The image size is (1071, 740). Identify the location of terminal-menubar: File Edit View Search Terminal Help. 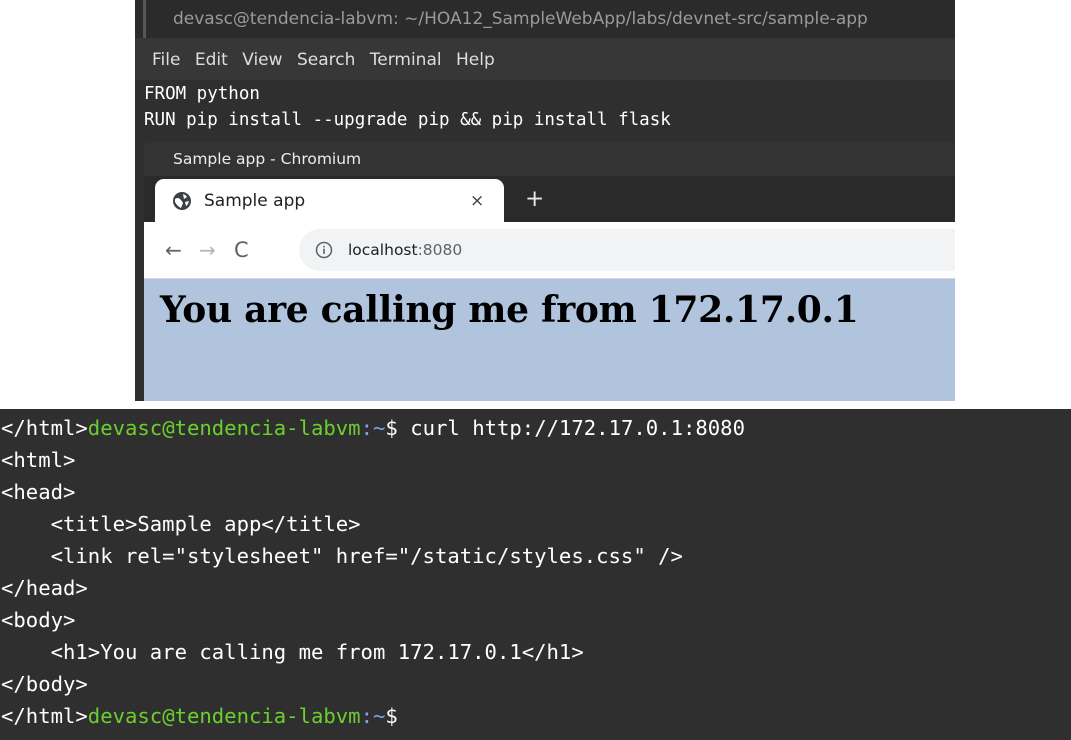
(545, 59).